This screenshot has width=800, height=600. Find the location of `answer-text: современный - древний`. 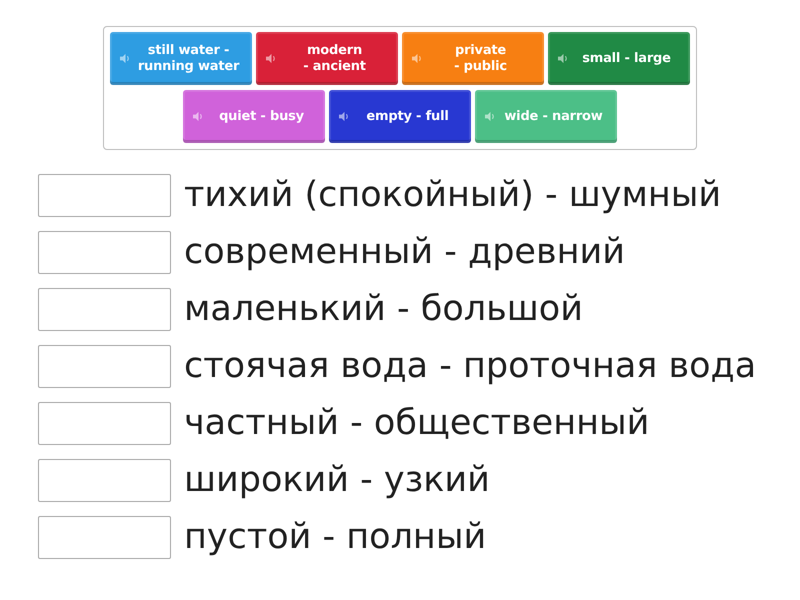

answer-text: современный - древний is located at coordinates (404, 252).